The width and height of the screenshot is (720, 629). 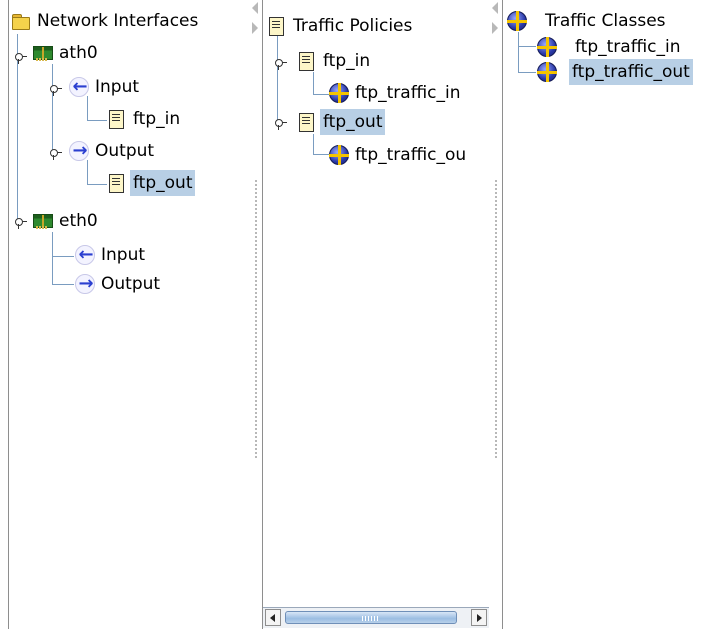 What do you see at coordinates (411, 155) in the screenshot?
I see `class-label: ftp_traffic_ou` at bounding box center [411, 155].